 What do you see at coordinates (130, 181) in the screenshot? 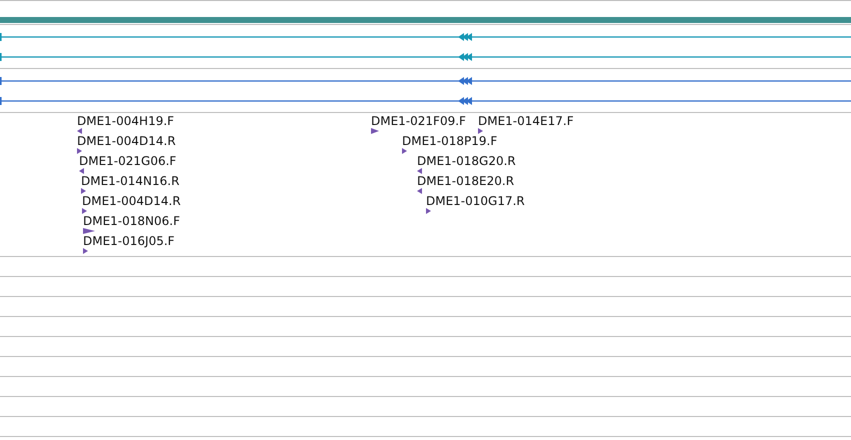
I see `feature-label: DME1-014N16.R` at bounding box center [130, 181].